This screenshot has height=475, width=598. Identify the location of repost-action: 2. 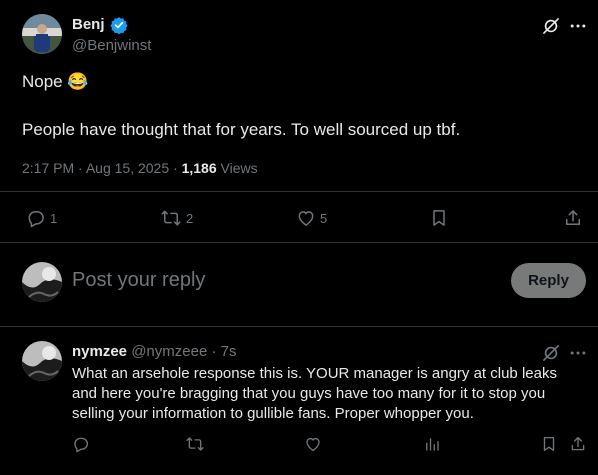
(176, 218).